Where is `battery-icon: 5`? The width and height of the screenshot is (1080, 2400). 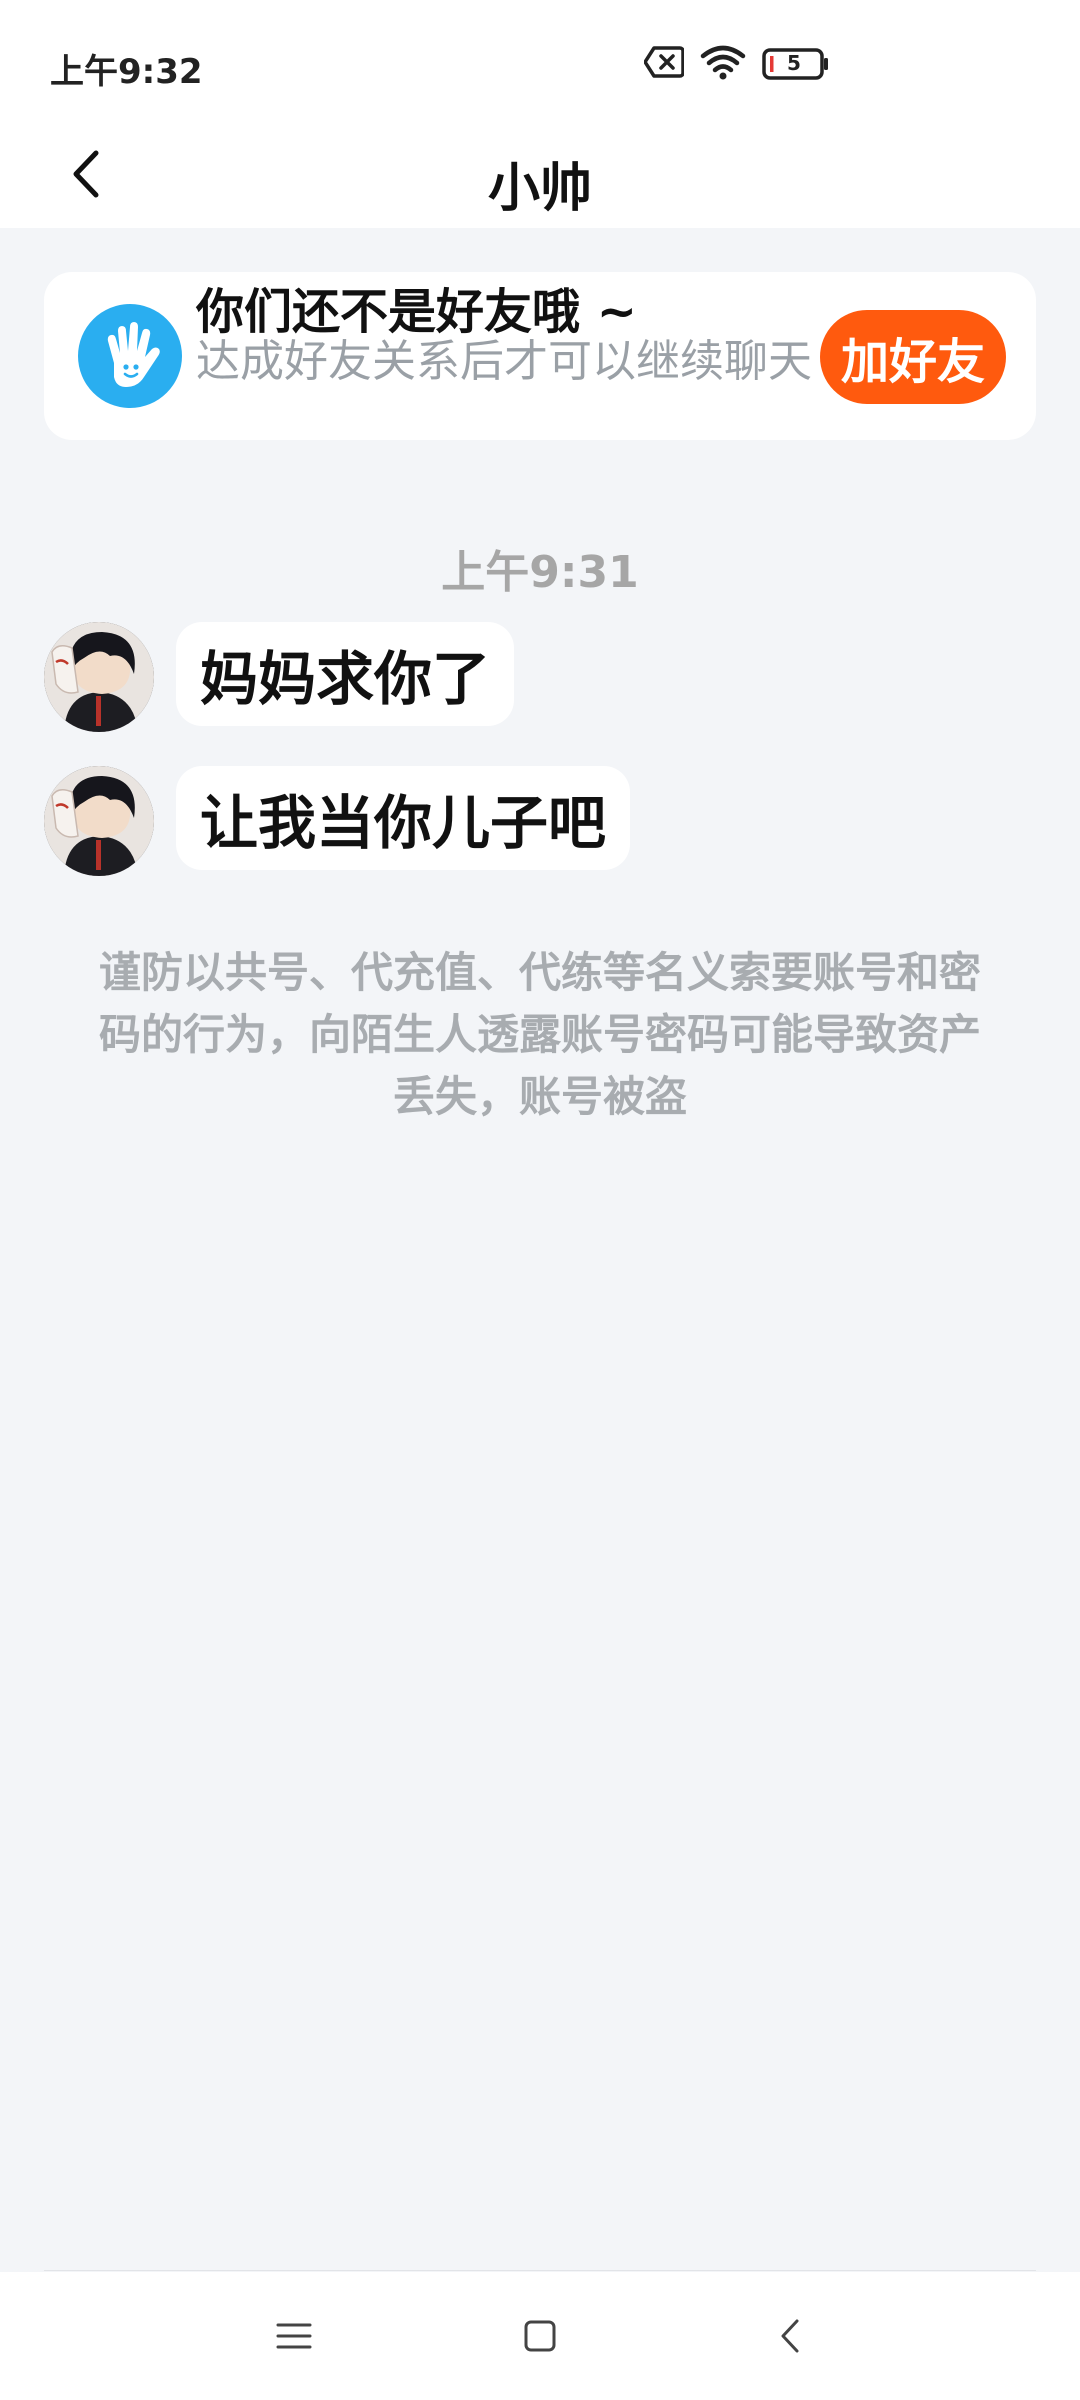 battery-icon: 5 is located at coordinates (796, 64).